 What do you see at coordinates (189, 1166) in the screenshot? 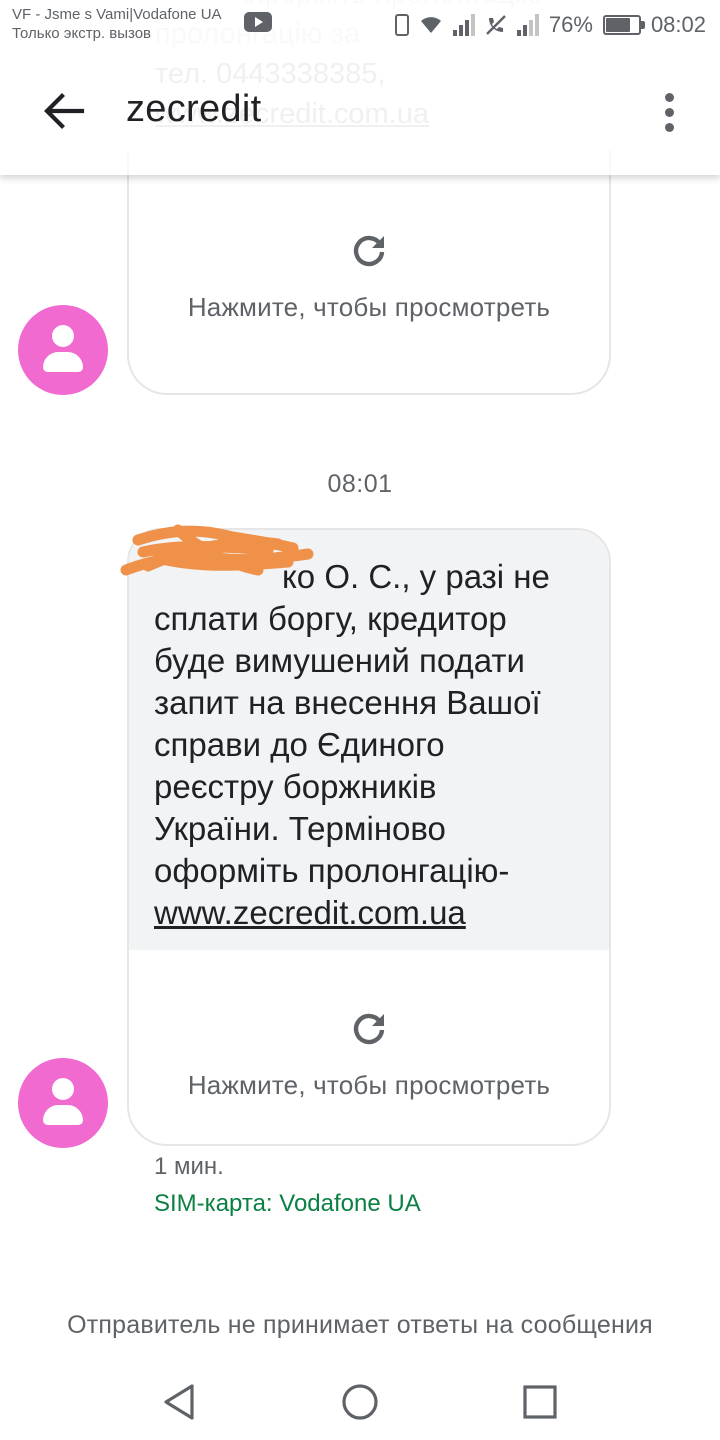
I see `message-age: 1 мин.` at bounding box center [189, 1166].